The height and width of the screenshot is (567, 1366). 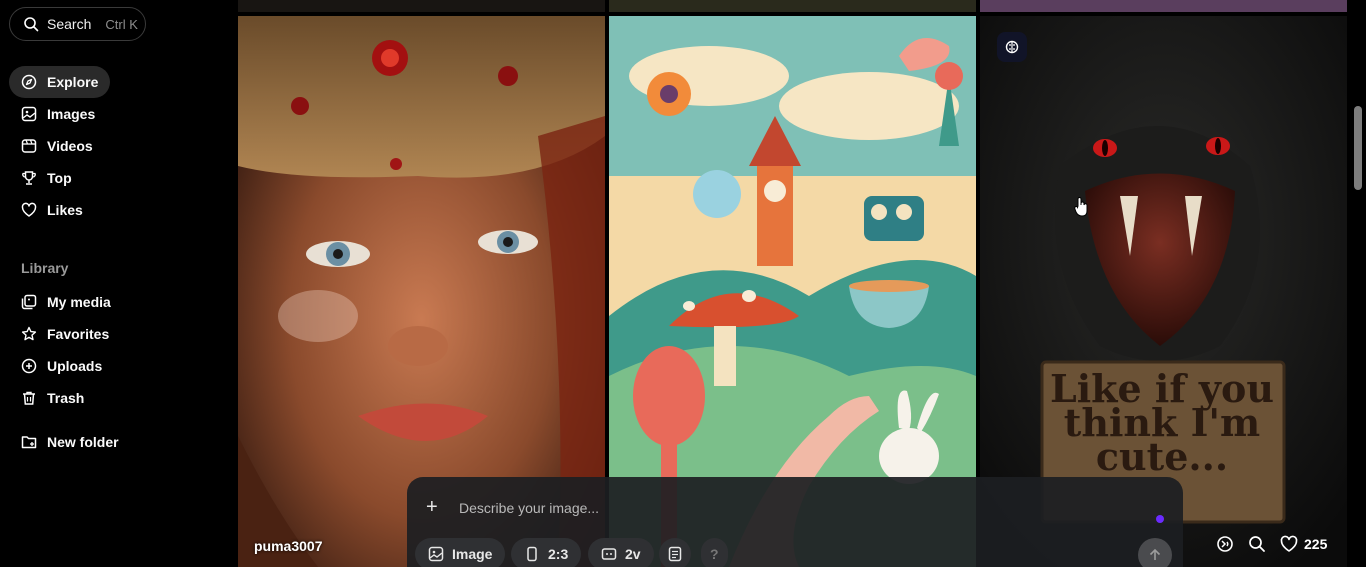 I want to click on chip-label: Image, so click(x=472, y=554).